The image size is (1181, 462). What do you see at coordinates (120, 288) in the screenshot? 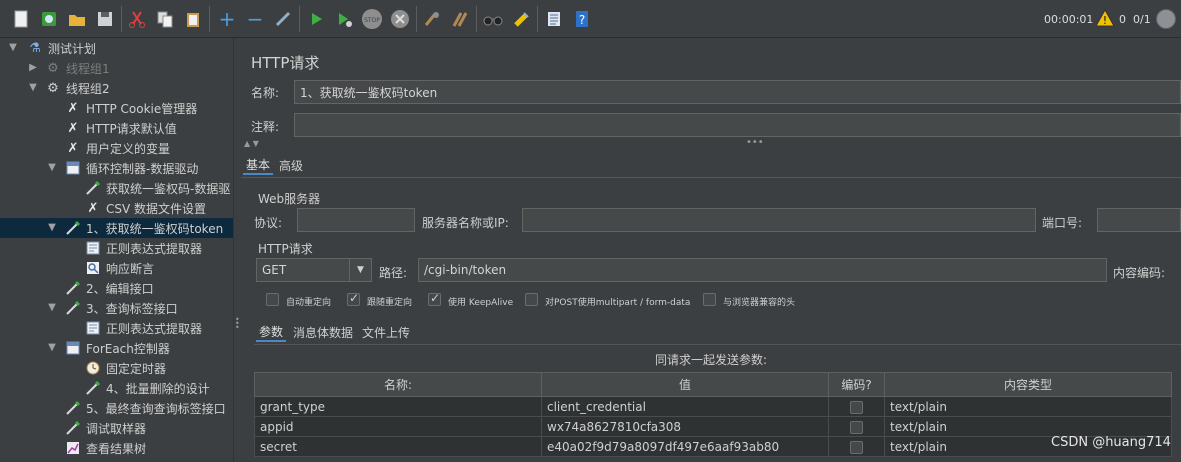
I see `tree-item-label: 2、编辑接口` at bounding box center [120, 288].